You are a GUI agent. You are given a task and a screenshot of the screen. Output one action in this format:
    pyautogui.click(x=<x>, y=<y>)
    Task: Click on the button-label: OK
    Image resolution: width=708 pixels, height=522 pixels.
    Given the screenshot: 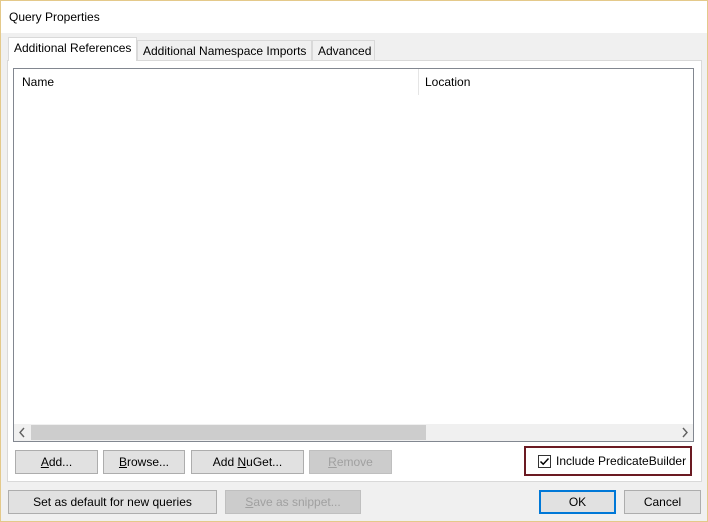 What is the action you would take?
    pyautogui.click(x=577, y=502)
    